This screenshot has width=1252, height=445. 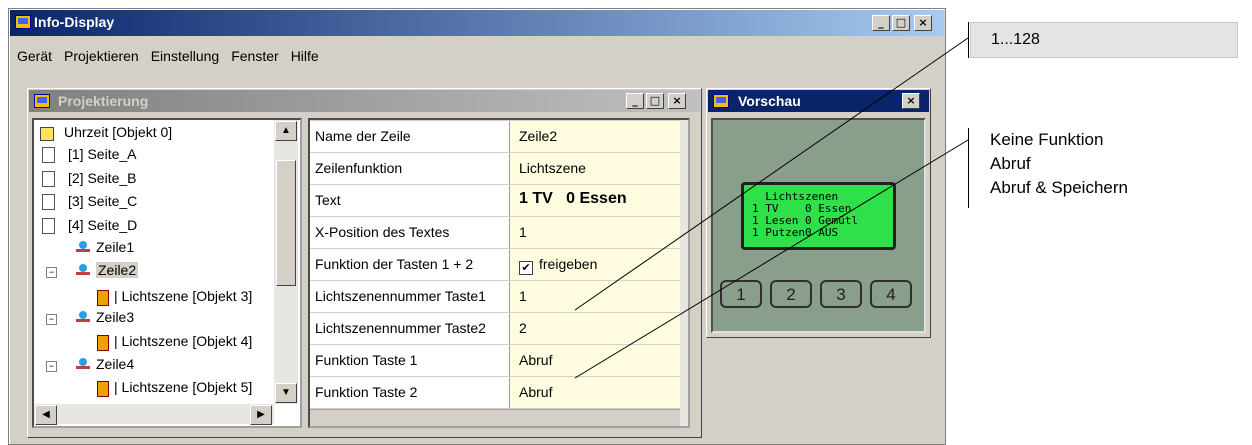 What do you see at coordinates (595, 136) in the screenshot?
I see `property-value: Zeile2` at bounding box center [595, 136].